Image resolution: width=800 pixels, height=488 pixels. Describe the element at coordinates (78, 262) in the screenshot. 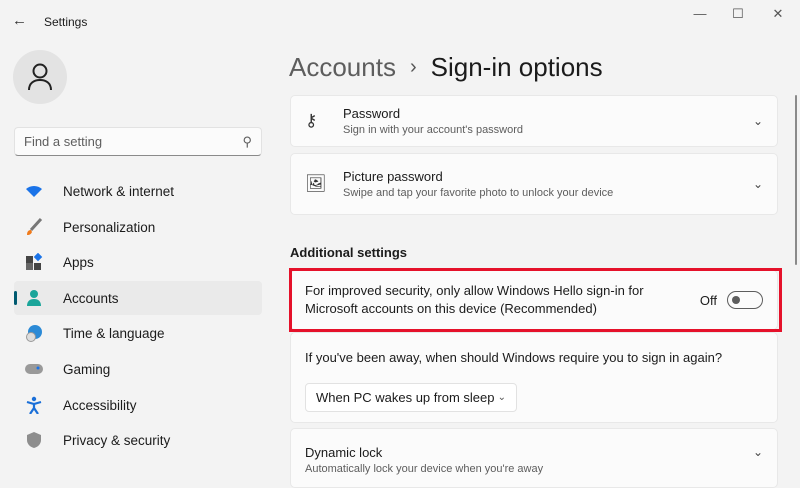

I see `sidebar-item-label: Apps` at that location.